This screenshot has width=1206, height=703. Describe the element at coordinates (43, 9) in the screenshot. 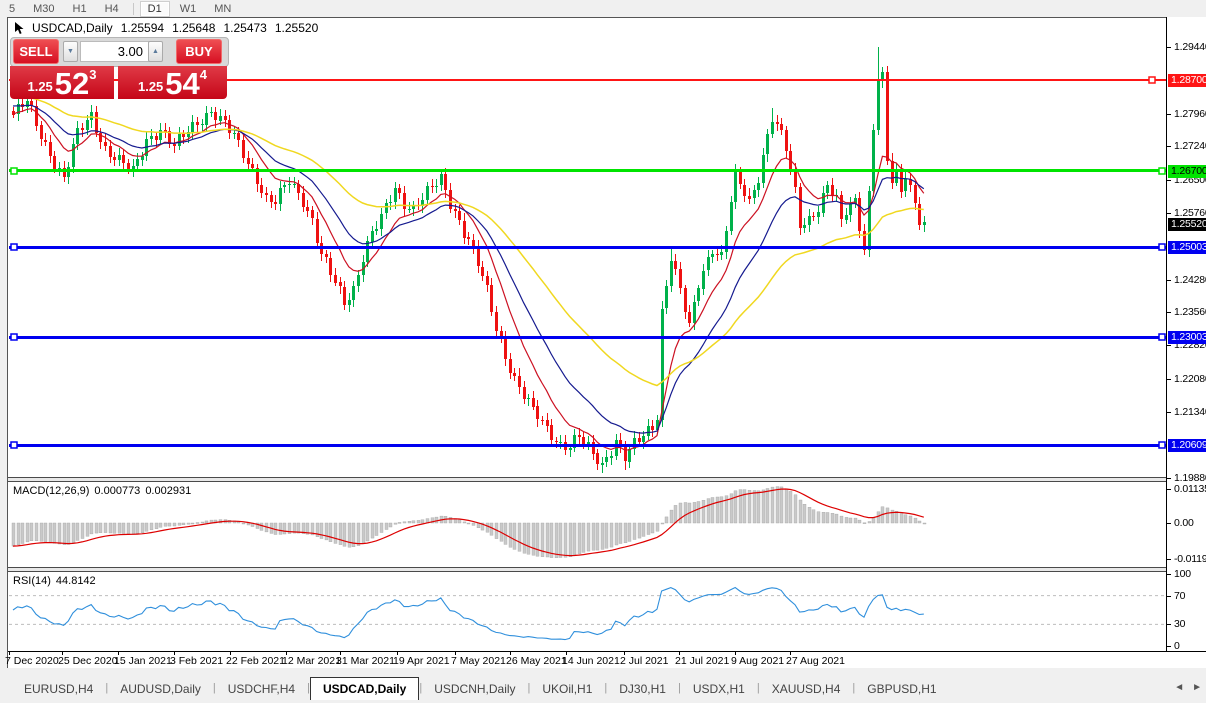

I see `timeframe-button-m30: M30` at that location.